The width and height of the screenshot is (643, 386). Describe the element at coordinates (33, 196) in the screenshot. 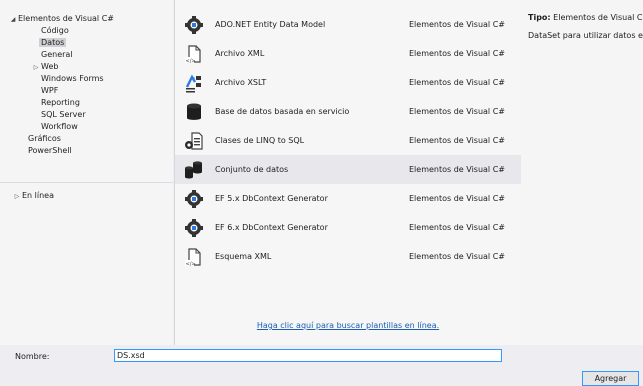

I see `tree-node-en-linea: ▷ En línea` at that location.